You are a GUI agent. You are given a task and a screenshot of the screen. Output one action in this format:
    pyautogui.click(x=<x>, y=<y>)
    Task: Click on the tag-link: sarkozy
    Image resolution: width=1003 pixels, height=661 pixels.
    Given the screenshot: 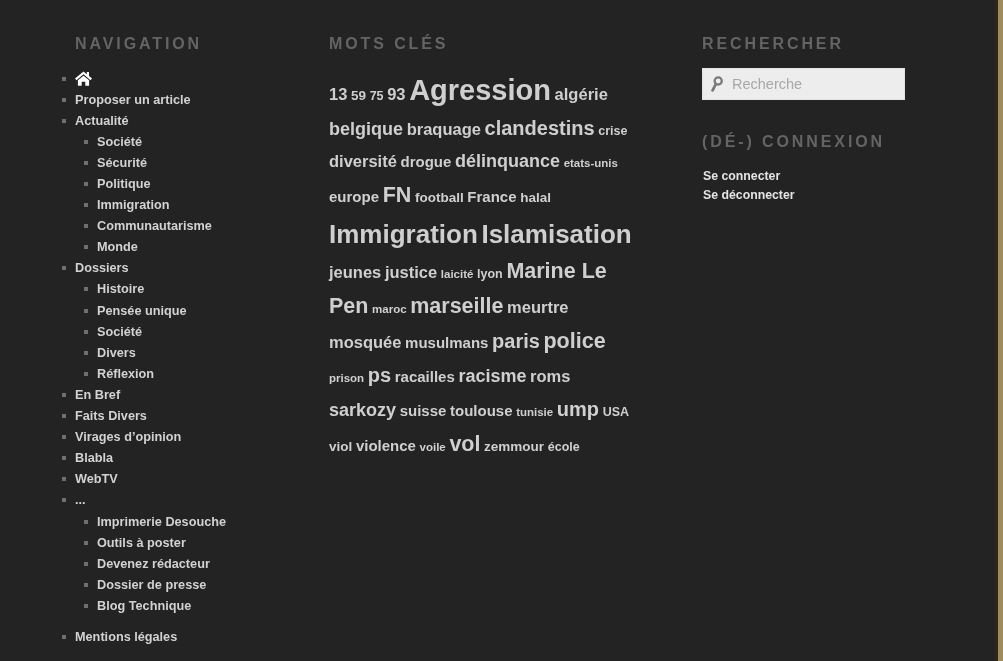 What is the action you would take?
    pyautogui.click(x=363, y=409)
    